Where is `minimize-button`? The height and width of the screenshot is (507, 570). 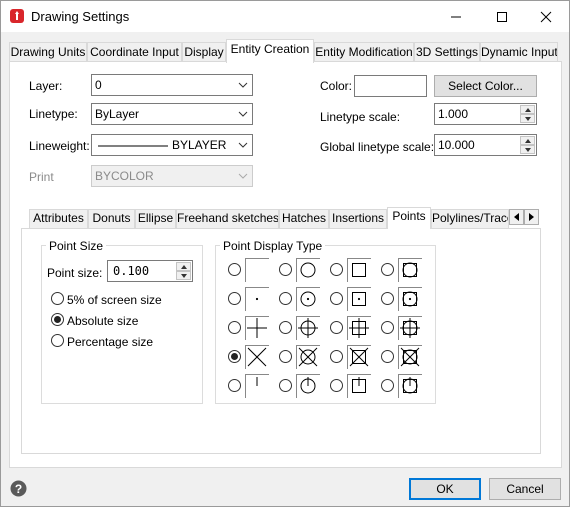 minimize-button is located at coordinates (456, 16).